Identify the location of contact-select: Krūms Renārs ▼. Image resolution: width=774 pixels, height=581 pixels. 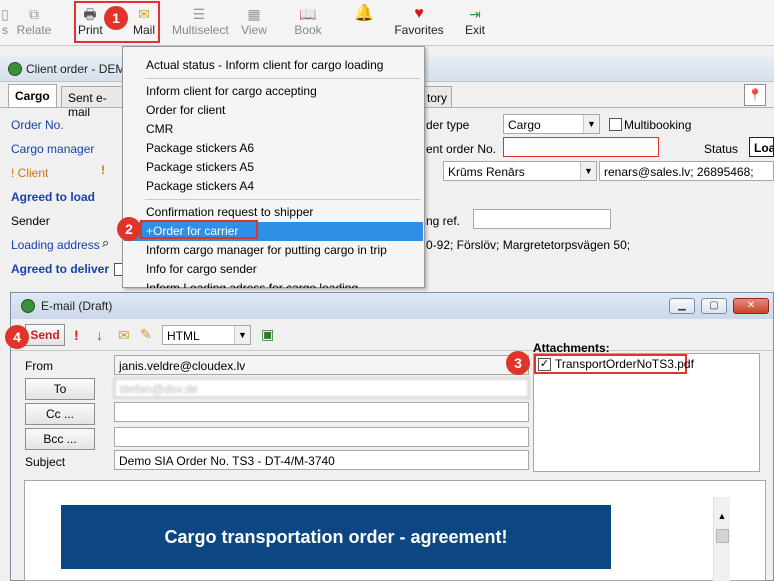
(520, 171).